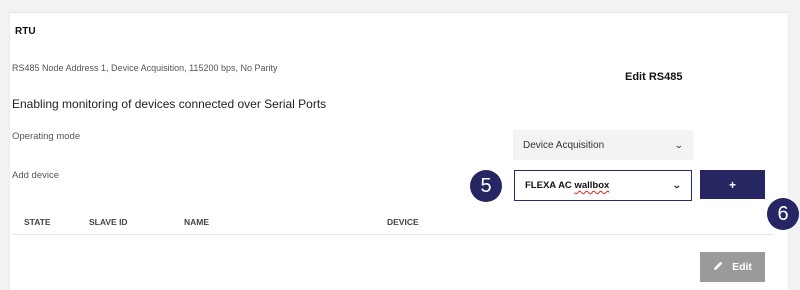 This screenshot has width=800, height=290. I want to click on operating-mode-select: Device Acquisition ⌄, so click(603, 145).